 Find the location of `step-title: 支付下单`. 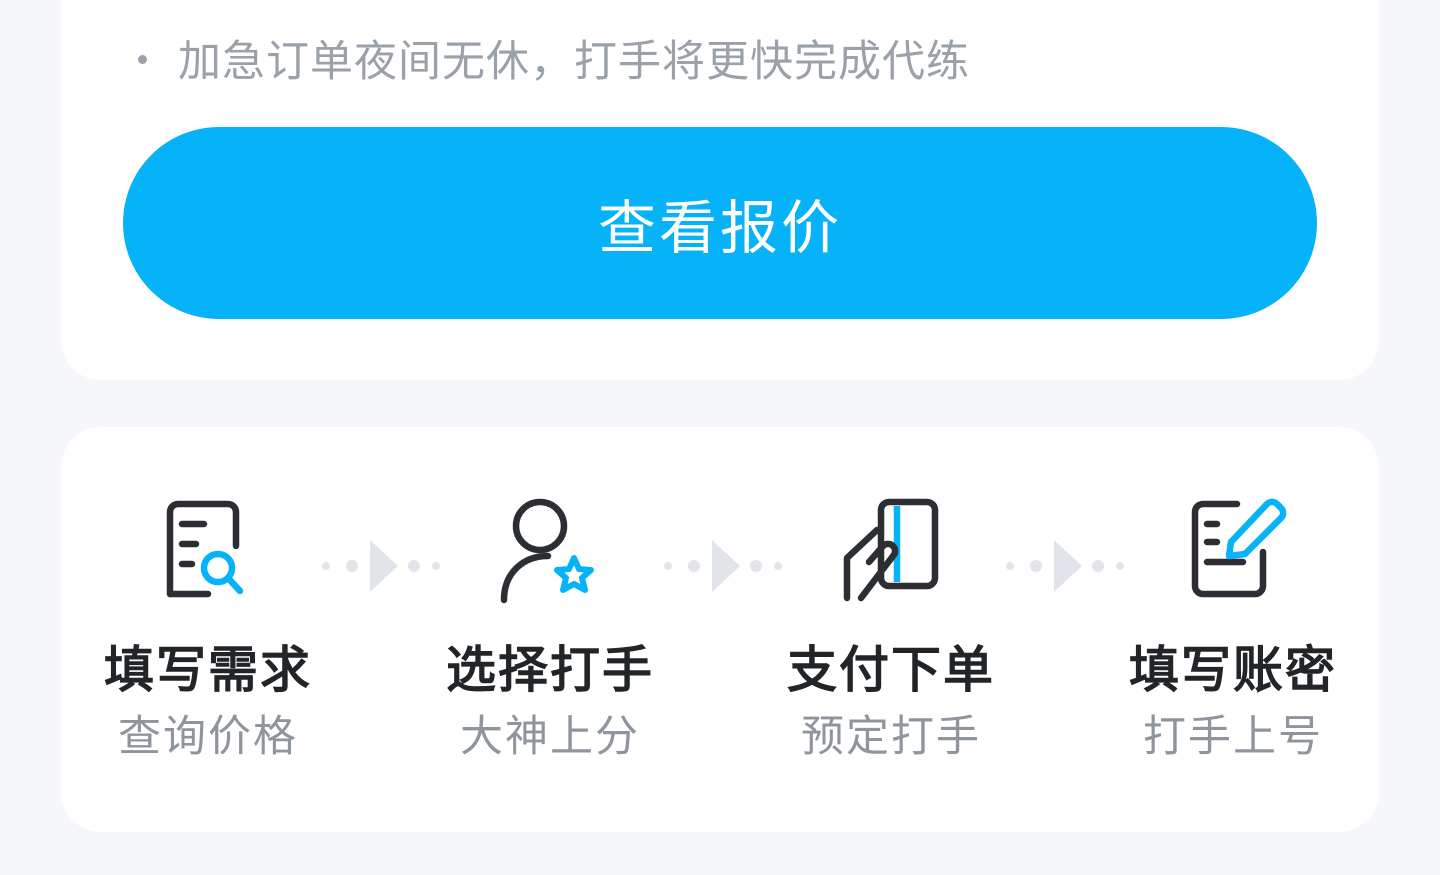

step-title: 支付下单 is located at coordinates (891, 670).